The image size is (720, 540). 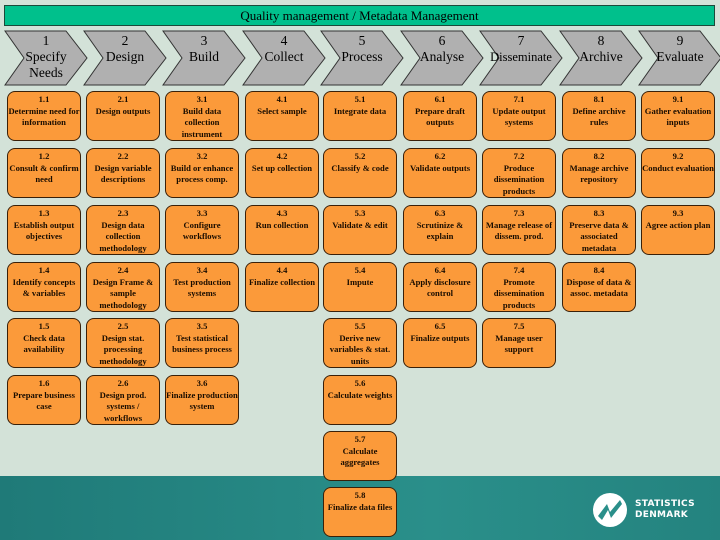 What do you see at coordinates (202, 326) in the screenshot?
I see `subprocess-id: 3.5` at bounding box center [202, 326].